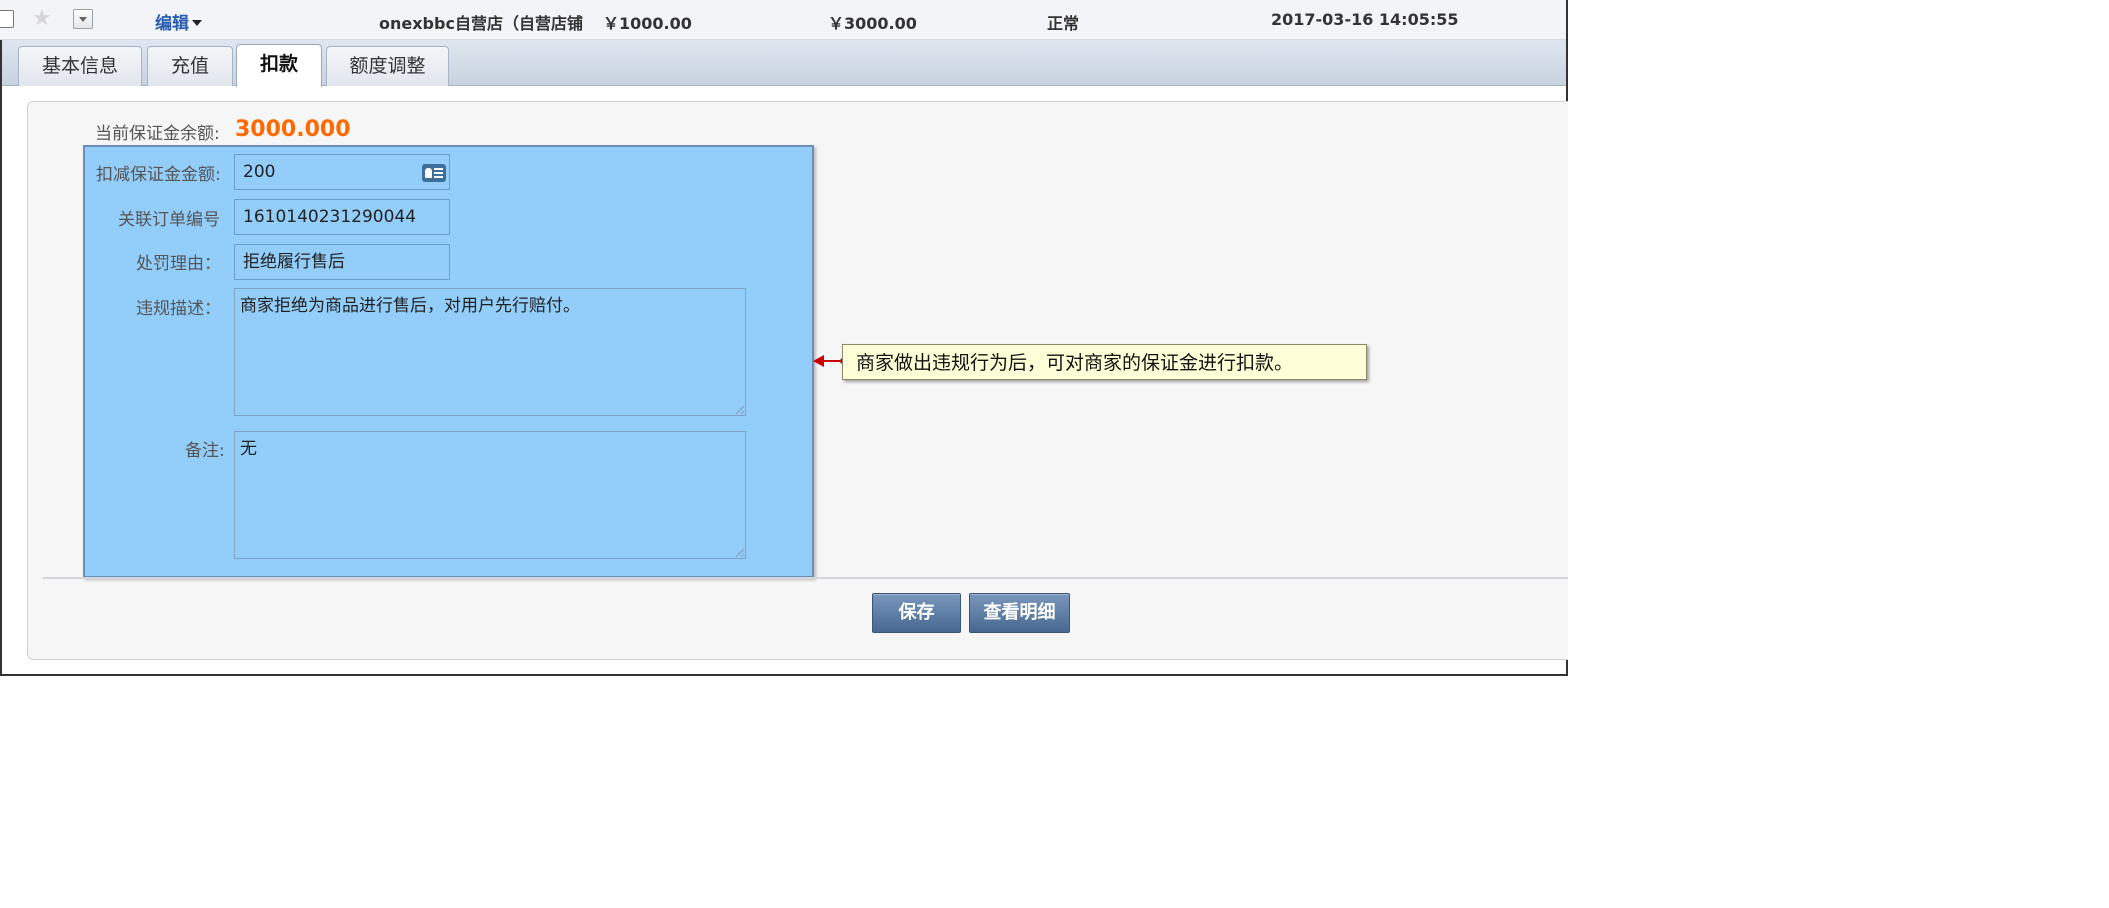 The image size is (2109, 908). Describe the element at coordinates (1075, 363) in the screenshot. I see `callout-text: 商家做出违规行为后，可对商家的保证金进行扣款。` at that location.